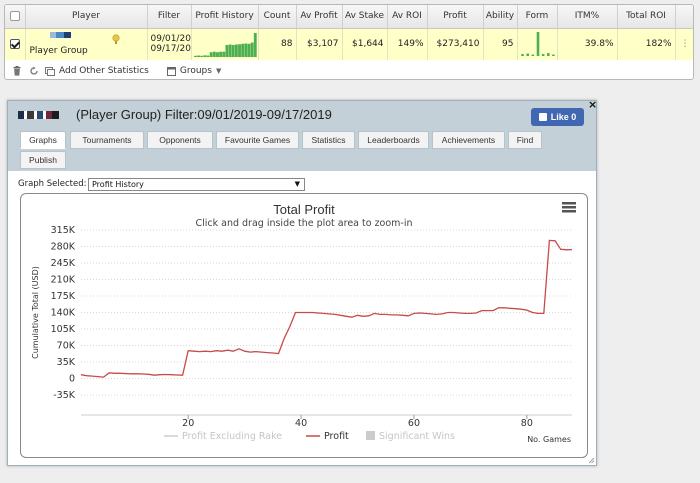 This screenshot has height=483, width=700. Describe the element at coordinates (43, 140) in the screenshot. I see `tab-graphs: Graphs` at that location.